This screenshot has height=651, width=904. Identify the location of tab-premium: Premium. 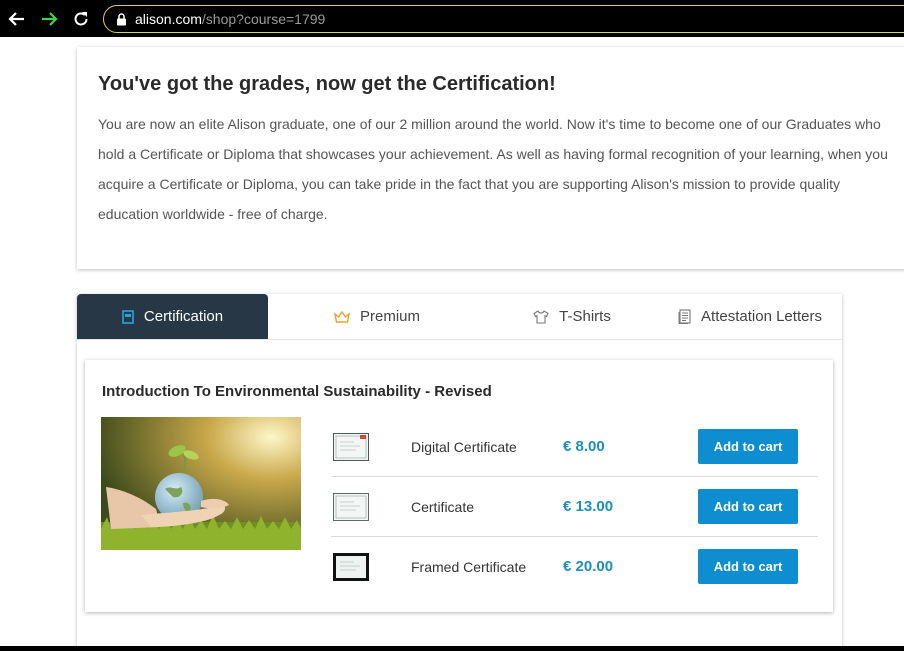
(377, 316).